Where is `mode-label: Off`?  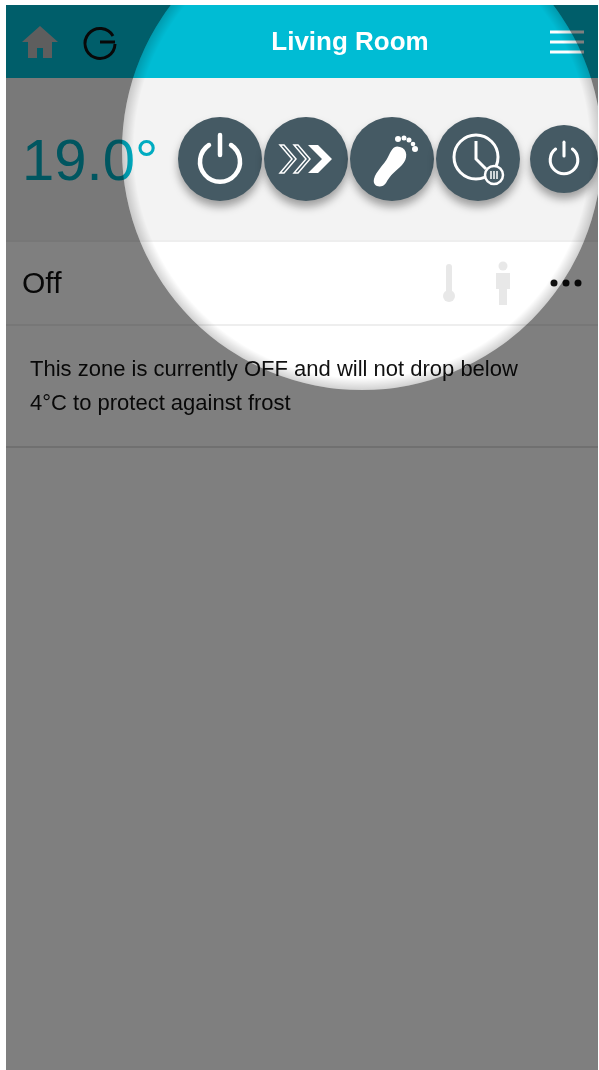 mode-label: Off is located at coordinates (42, 283).